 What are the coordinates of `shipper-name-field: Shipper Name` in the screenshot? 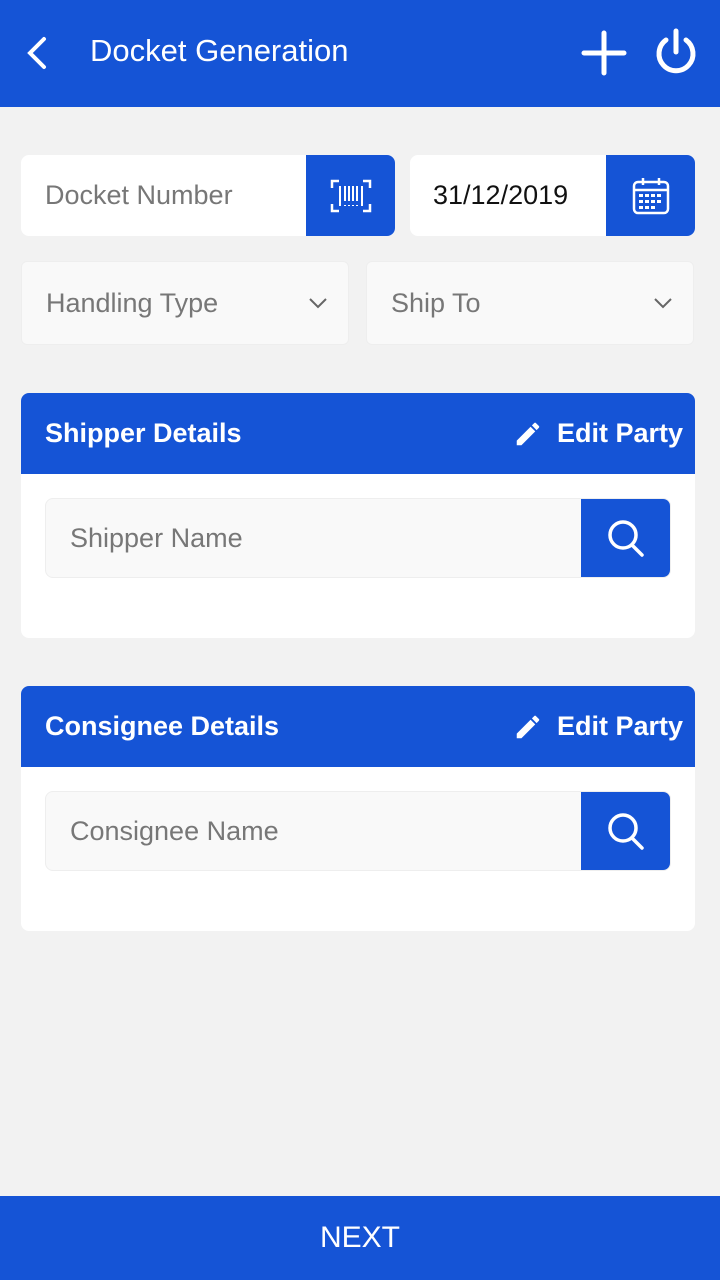 It's located at (358, 538).